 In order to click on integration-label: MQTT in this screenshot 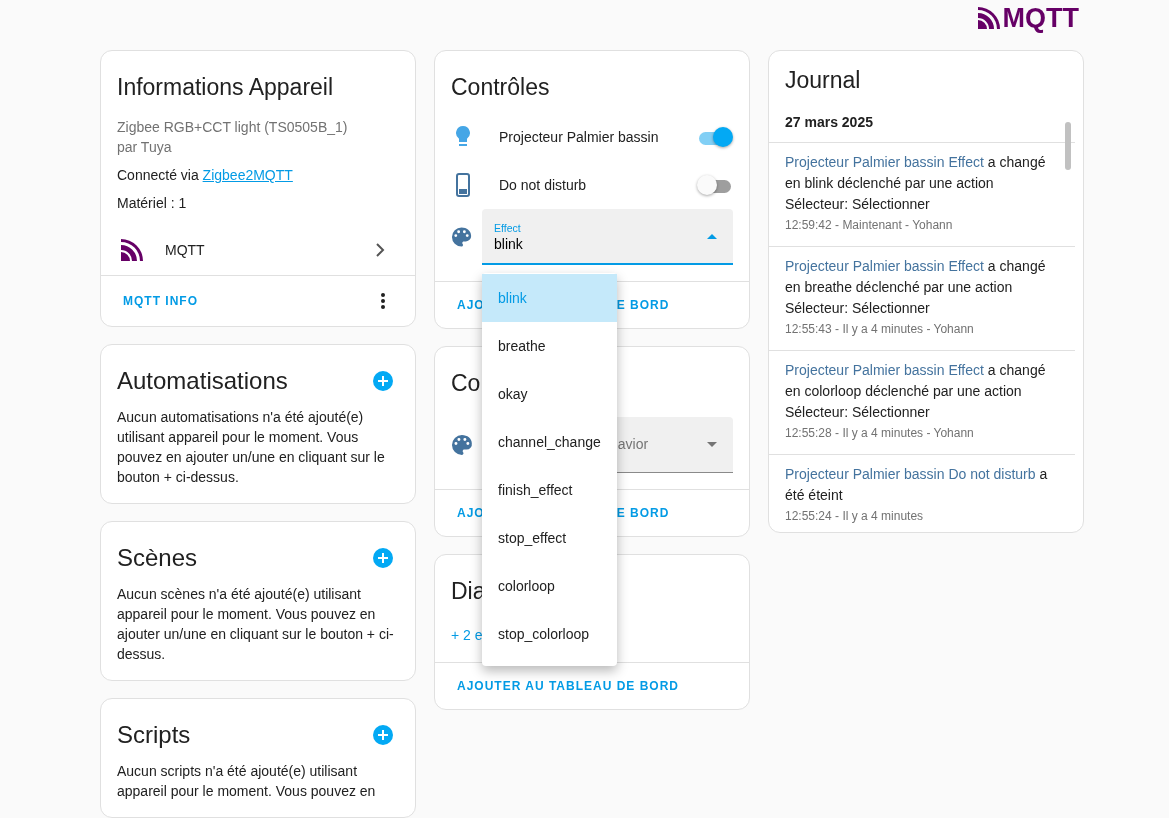, I will do `click(270, 250)`.